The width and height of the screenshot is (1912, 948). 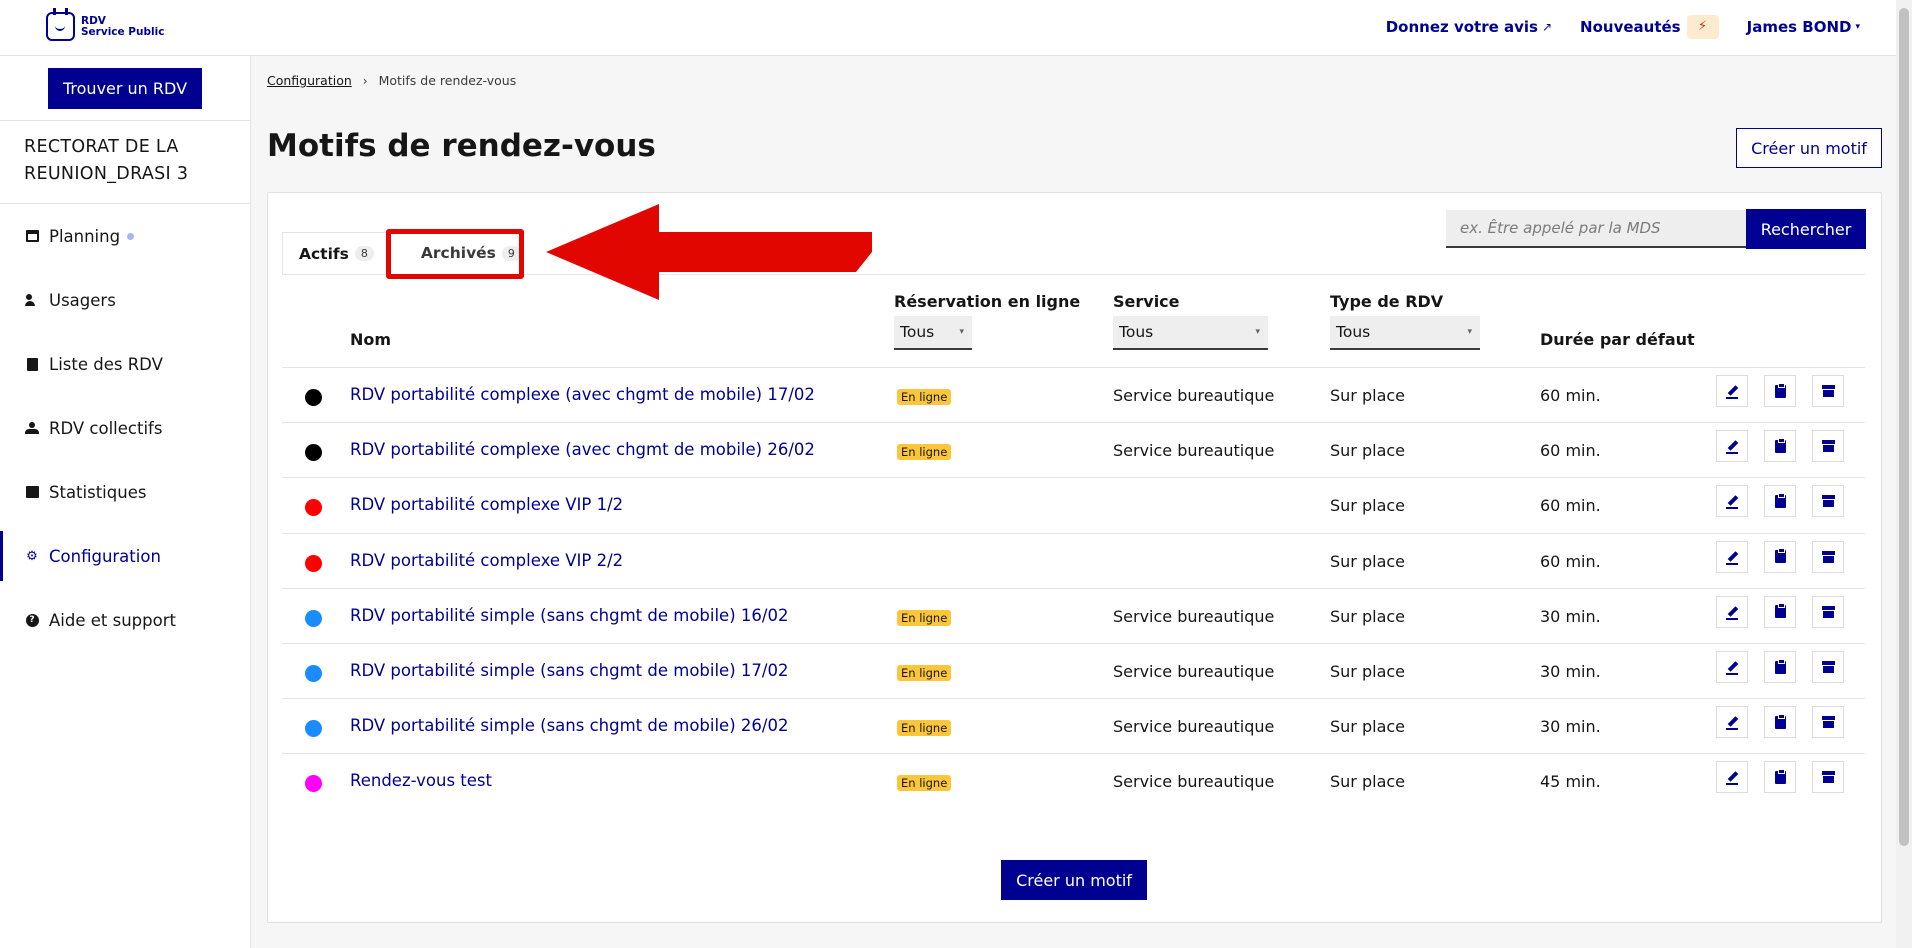 I want to click on sidebar-item-label: Aide et support, so click(x=112, y=620).